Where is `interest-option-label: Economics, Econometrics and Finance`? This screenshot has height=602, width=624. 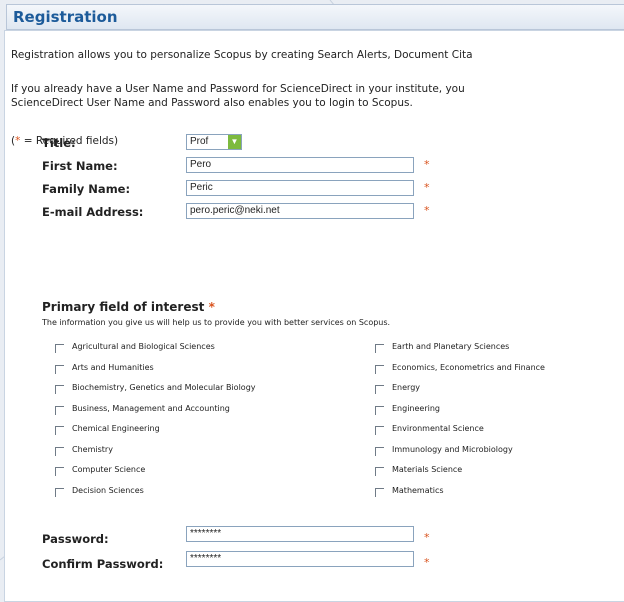
interest-option-label: Economics, Econometrics and Finance is located at coordinates (468, 367).